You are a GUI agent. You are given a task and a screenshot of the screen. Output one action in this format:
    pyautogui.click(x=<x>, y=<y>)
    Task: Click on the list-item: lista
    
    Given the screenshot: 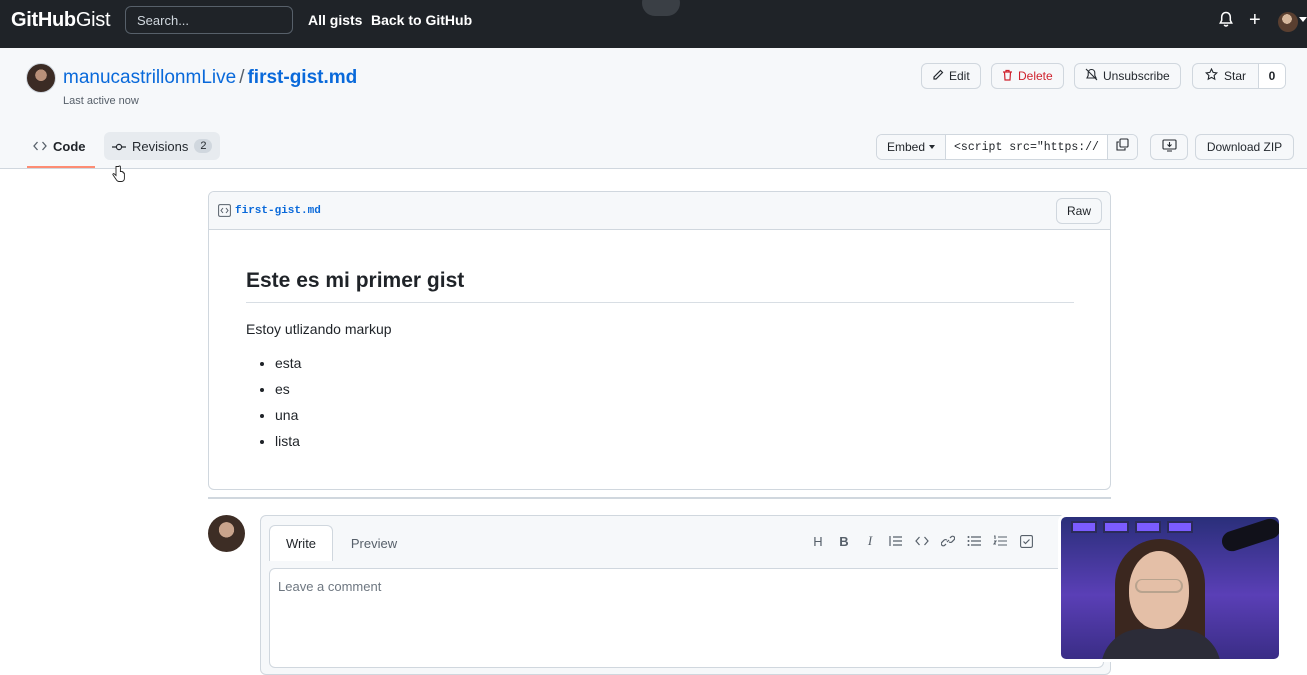 What is the action you would take?
    pyautogui.click(x=674, y=444)
    